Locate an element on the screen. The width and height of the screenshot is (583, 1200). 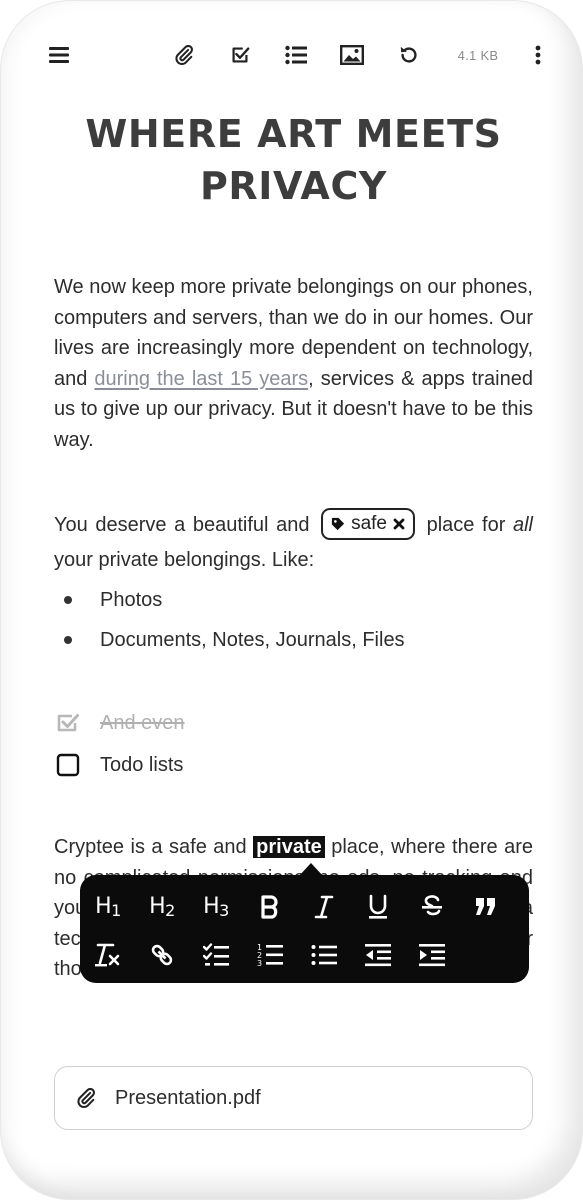
h1-icon: H1 is located at coordinates (108, 907).